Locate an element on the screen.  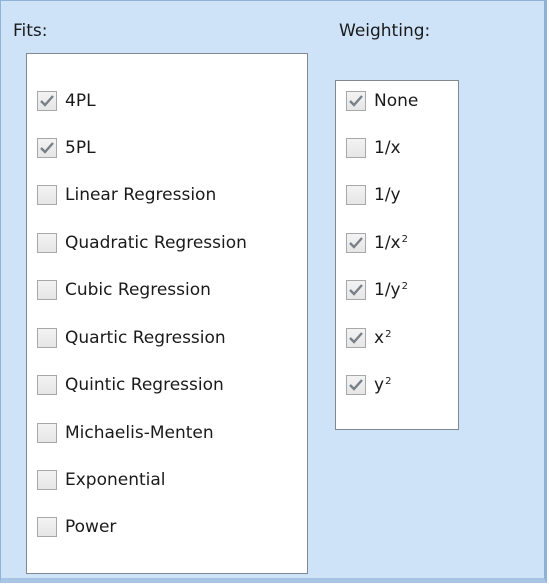
checkbox-quartic-regression is located at coordinates (47, 338).